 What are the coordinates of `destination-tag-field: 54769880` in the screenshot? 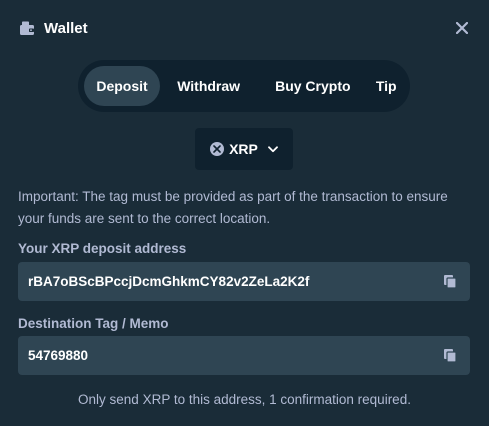 It's located at (244, 355).